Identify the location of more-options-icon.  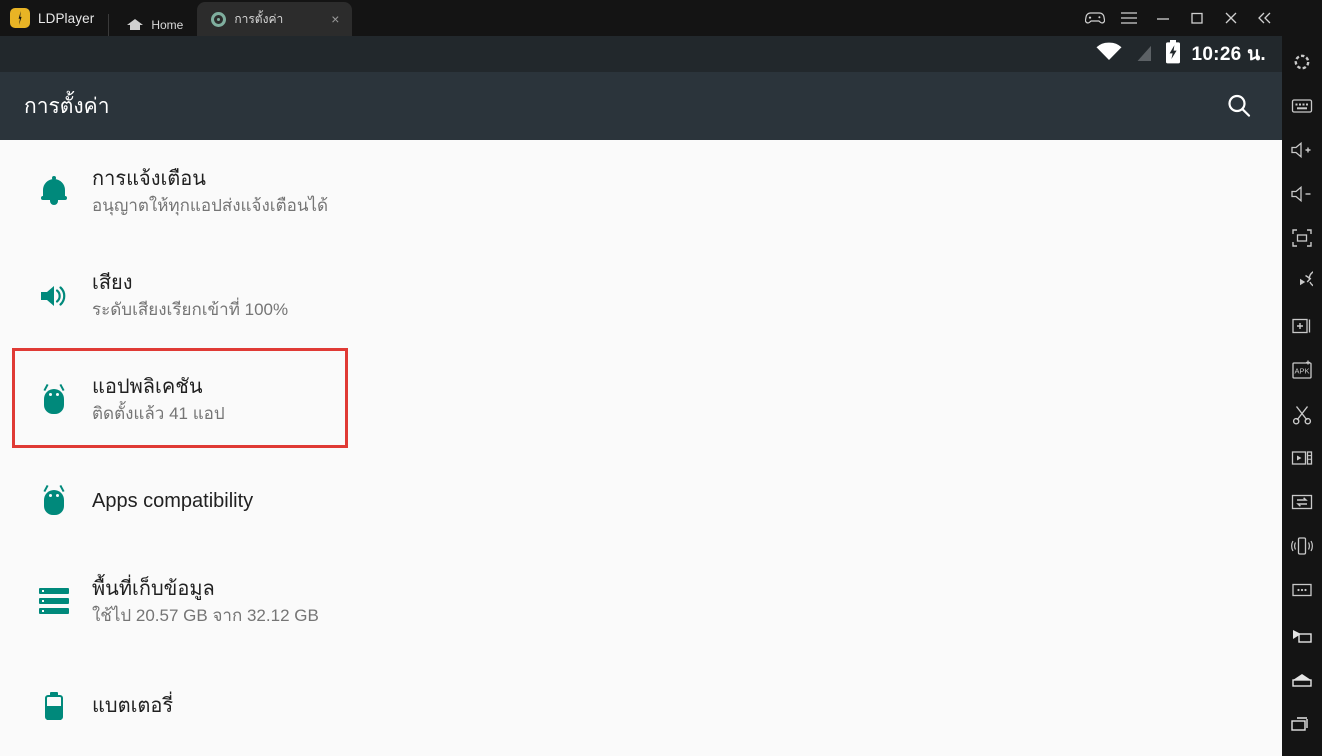
(1302, 590).